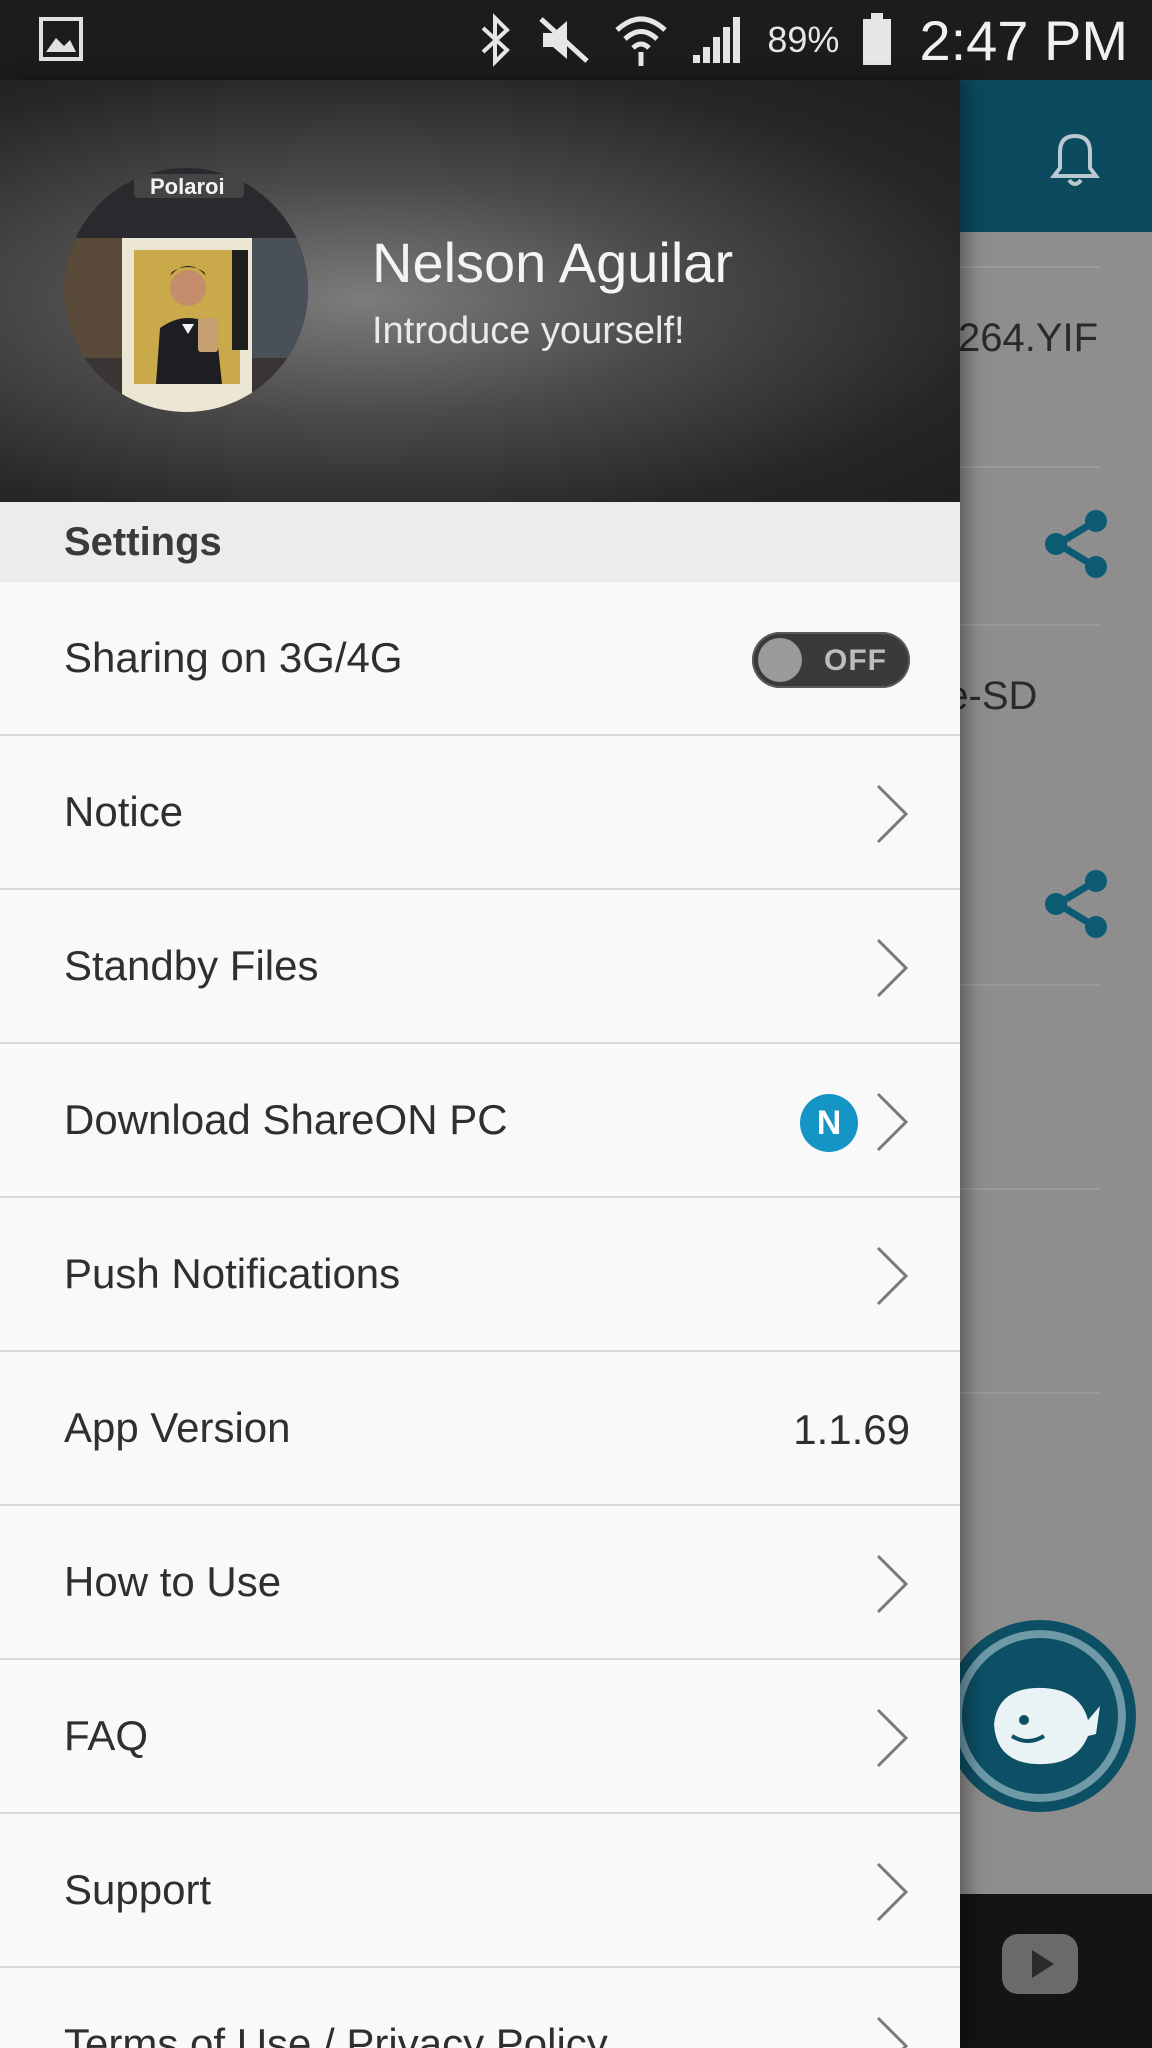  Describe the element at coordinates (61, 39) in the screenshot. I see `gallery-icon` at that location.